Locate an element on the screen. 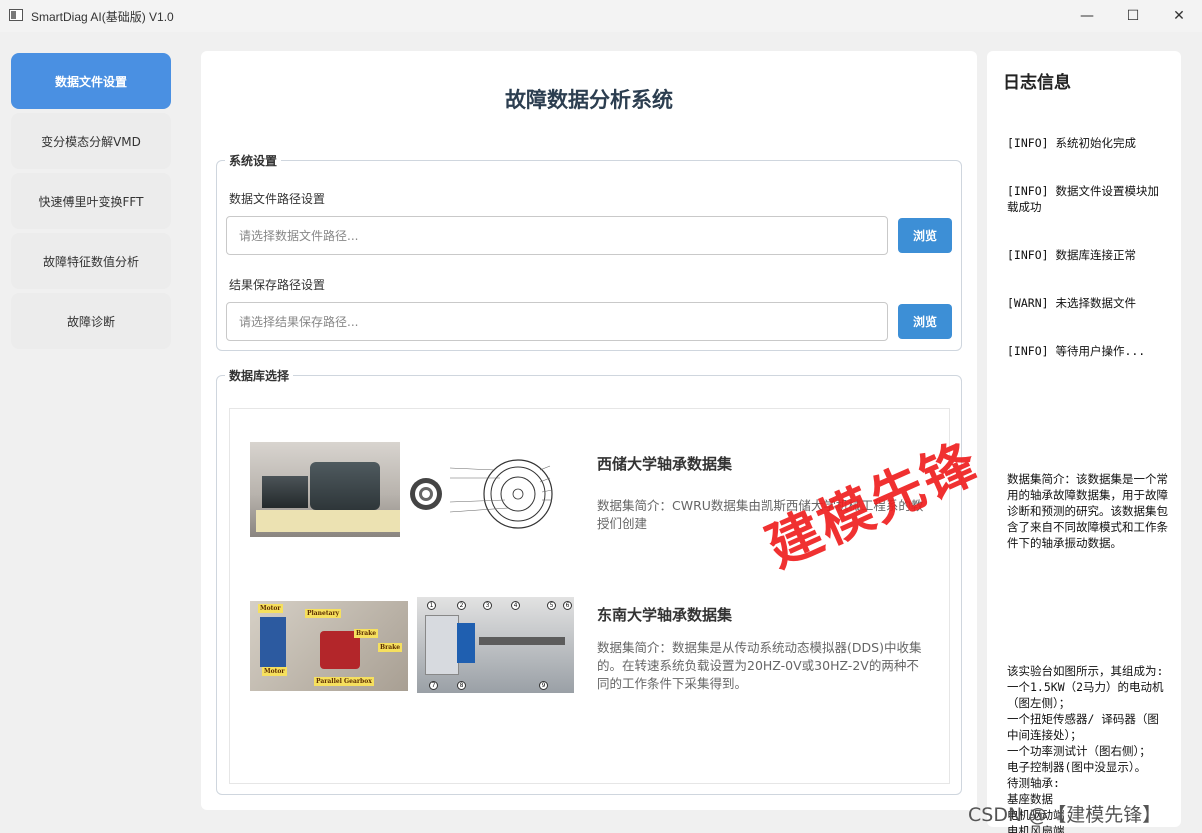  dataset-seu-name: 东南大学轴承数据集 is located at coordinates (665, 615).